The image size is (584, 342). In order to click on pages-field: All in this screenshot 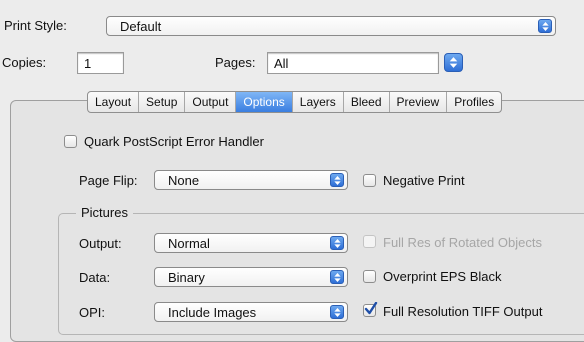, I will do `click(353, 63)`.